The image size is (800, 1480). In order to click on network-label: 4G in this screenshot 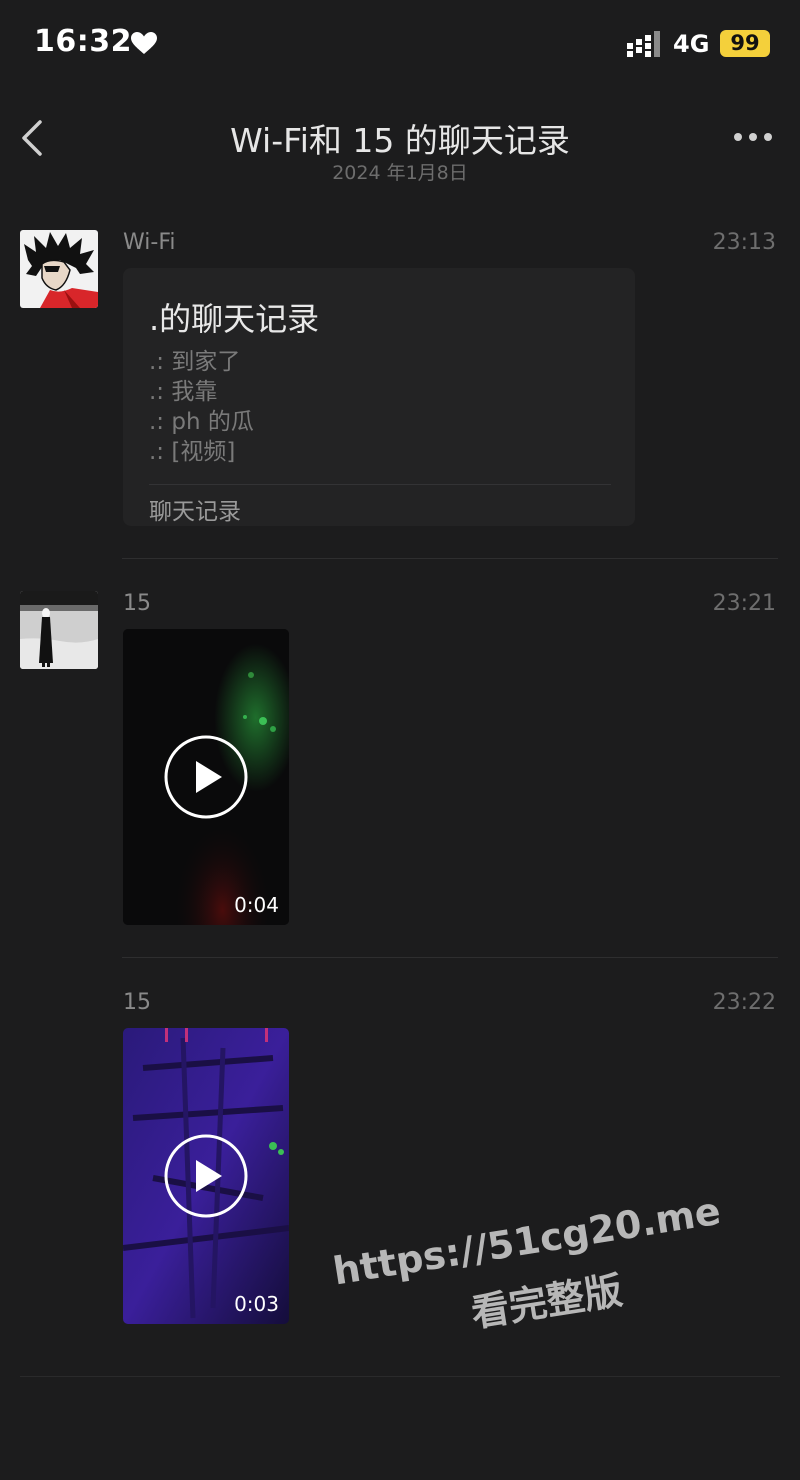, I will do `click(691, 44)`.